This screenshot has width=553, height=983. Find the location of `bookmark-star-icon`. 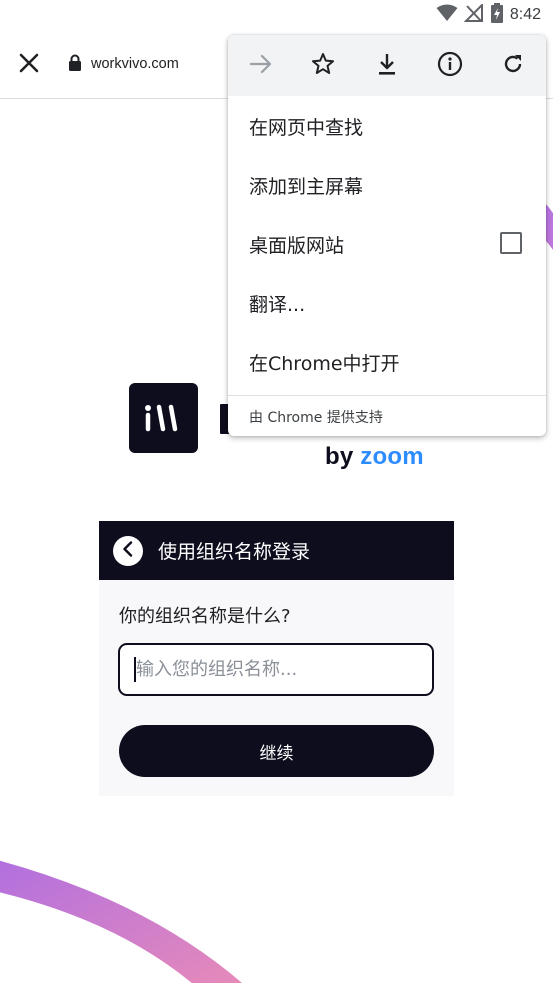

bookmark-star-icon is located at coordinates (323, 66).